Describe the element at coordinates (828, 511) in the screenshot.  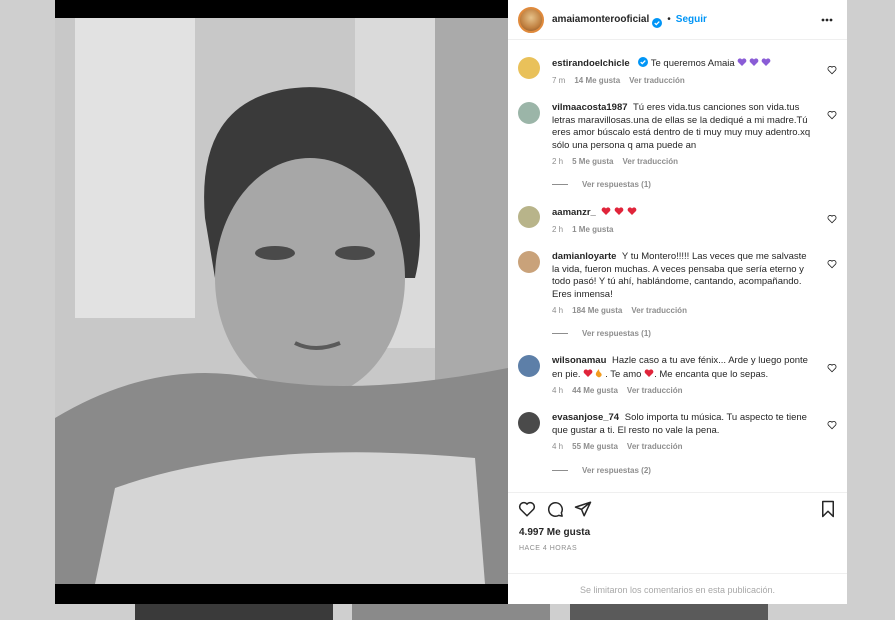
I see `save-icon` at that location.